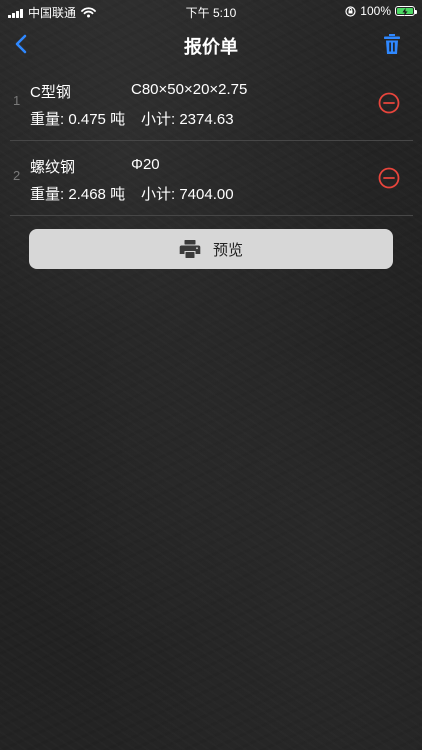 The width and height of the screenshot is (422, 750). I want to click on weight-value: 0.475, so click(87, 119).